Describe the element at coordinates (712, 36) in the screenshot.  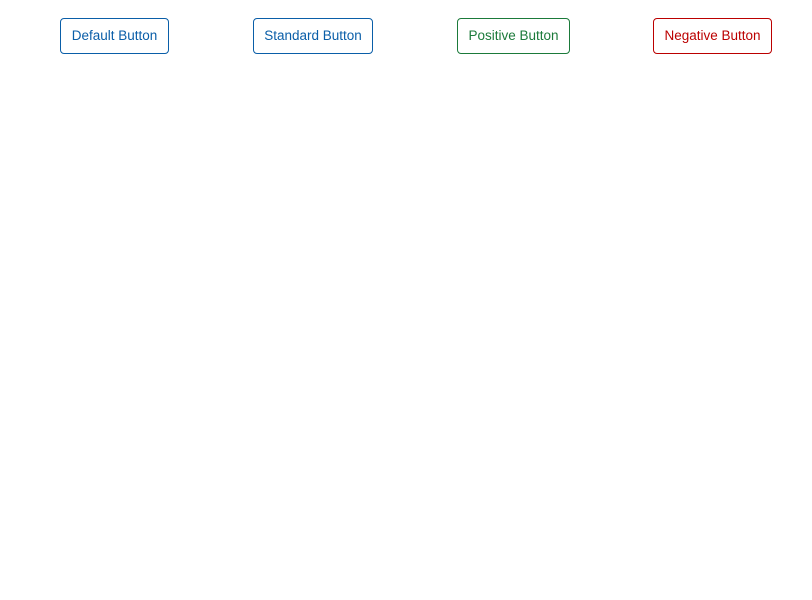
I see `negative-button: Negative Button` at that location.